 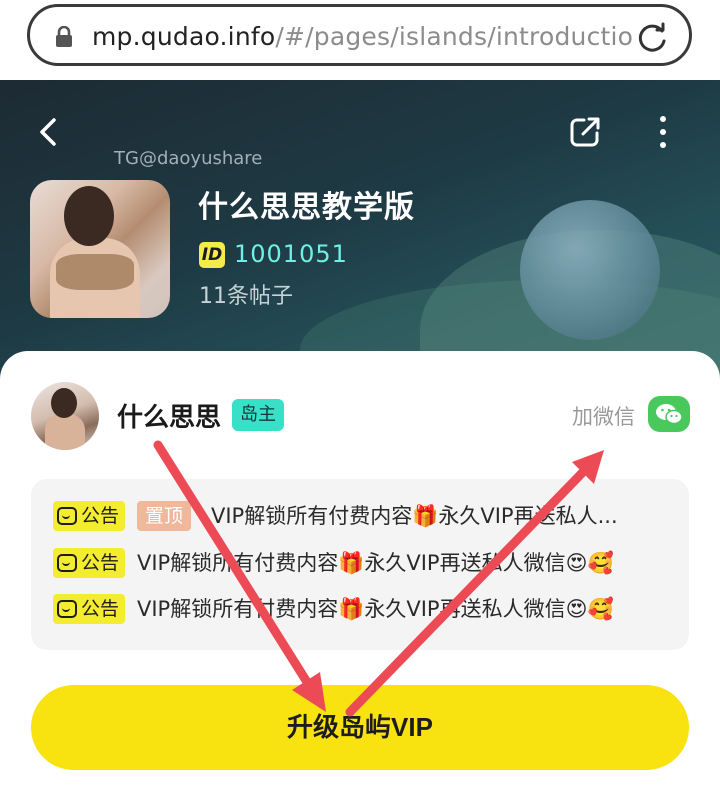 I want to click on wechat-icon, so click(x=669, y=414).